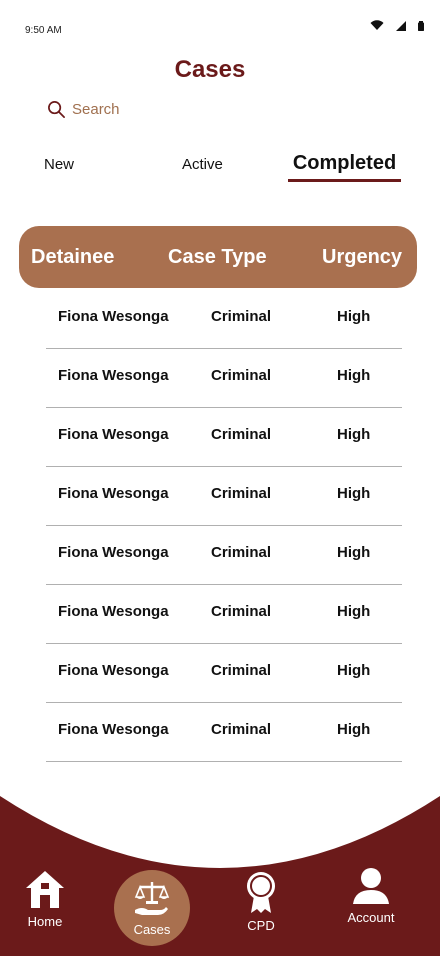 Image resolution: width=440 pixels, height=956 pixels. What do you see at coordinates (261, 892) in the screenshot?
I see `award-ribbon-icon` at bounding box center [261, 892].